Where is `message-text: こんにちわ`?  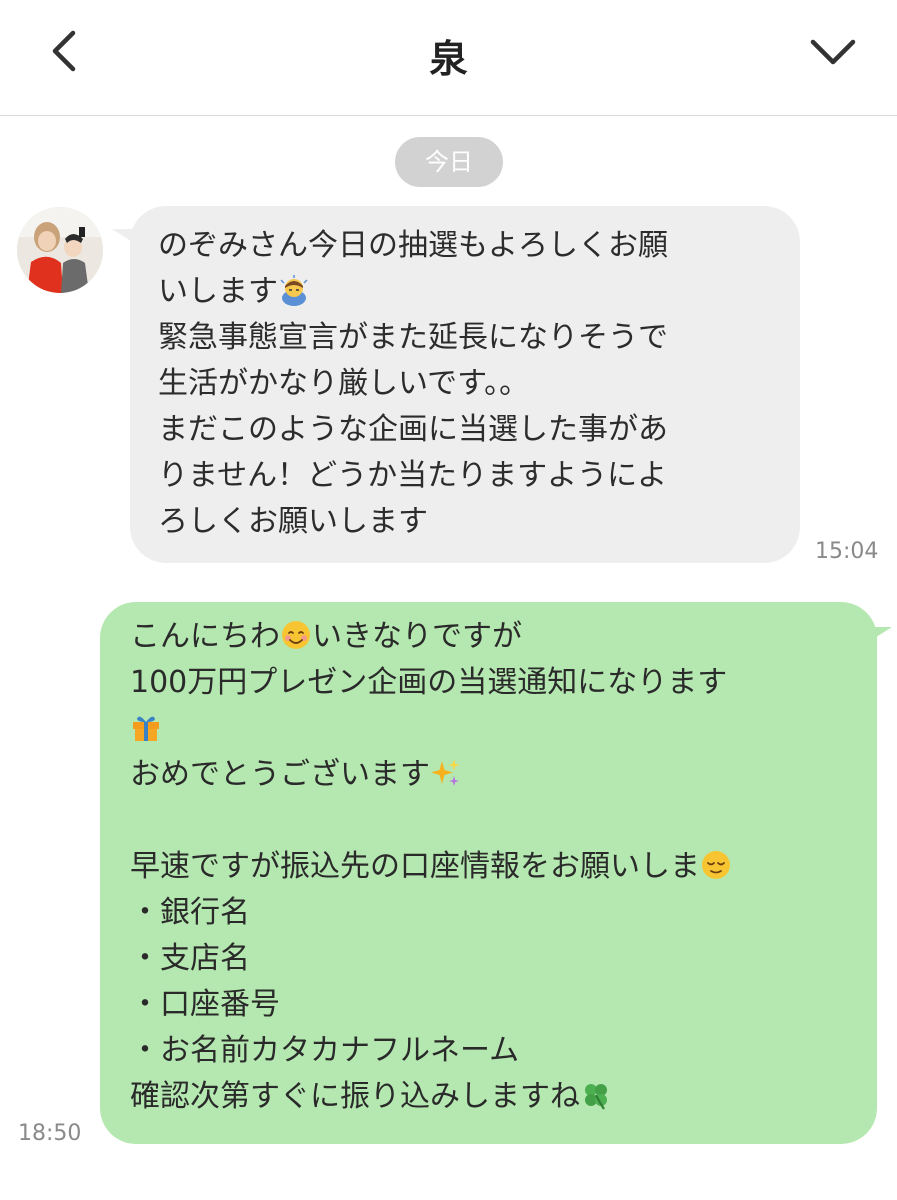
message-text: こんにちわ is located at coordinates (205, 636).